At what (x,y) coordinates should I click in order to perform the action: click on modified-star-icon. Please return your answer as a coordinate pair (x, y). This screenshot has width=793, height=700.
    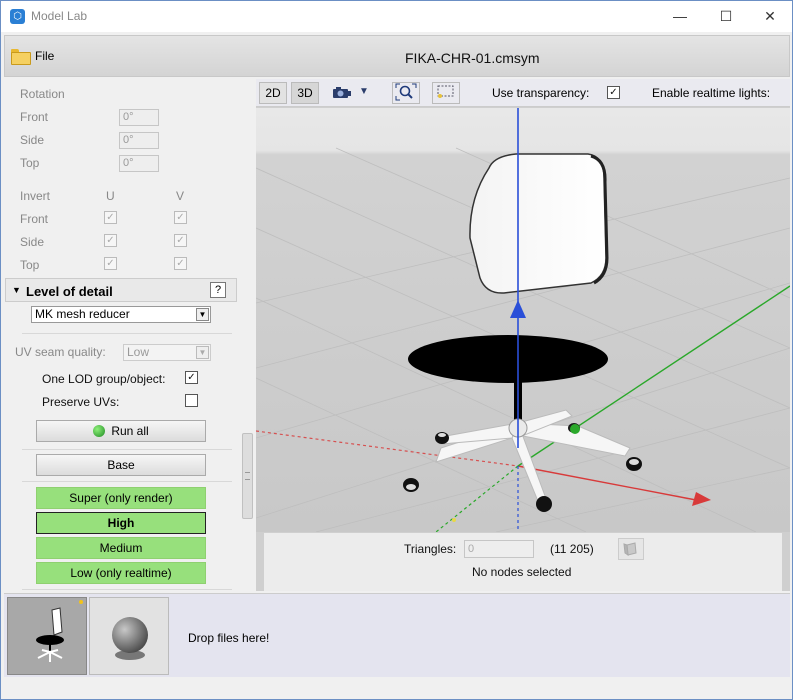
    Looking at the image, I should click on (81, 602).